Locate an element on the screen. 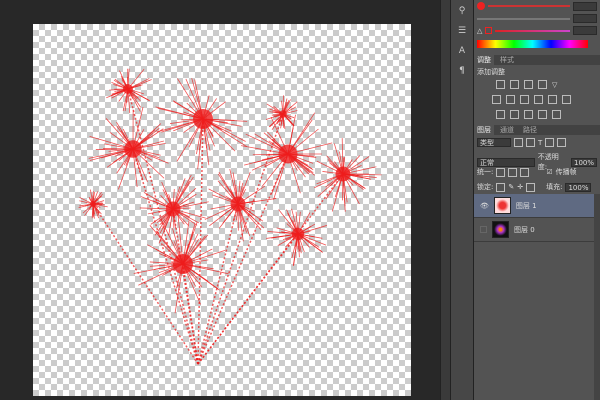 The height and width of the screenshot is (400, 600). photo-filter-icon is located at coordinates (538, 99).